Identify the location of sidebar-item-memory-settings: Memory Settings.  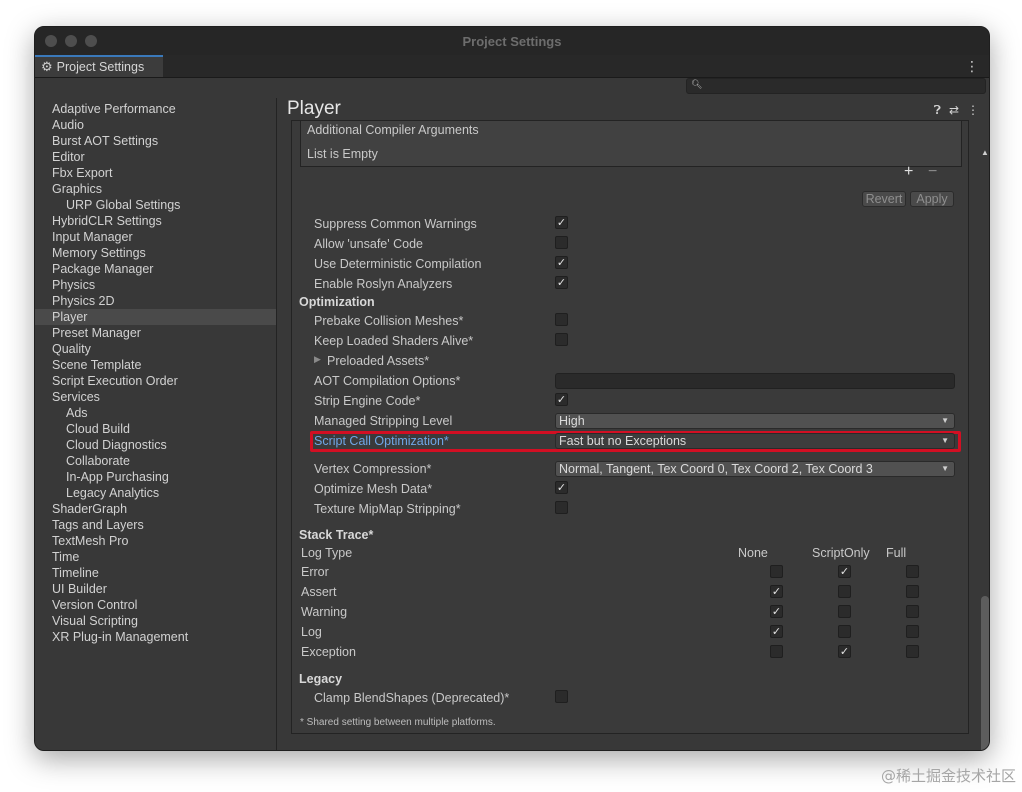
(155, 253).